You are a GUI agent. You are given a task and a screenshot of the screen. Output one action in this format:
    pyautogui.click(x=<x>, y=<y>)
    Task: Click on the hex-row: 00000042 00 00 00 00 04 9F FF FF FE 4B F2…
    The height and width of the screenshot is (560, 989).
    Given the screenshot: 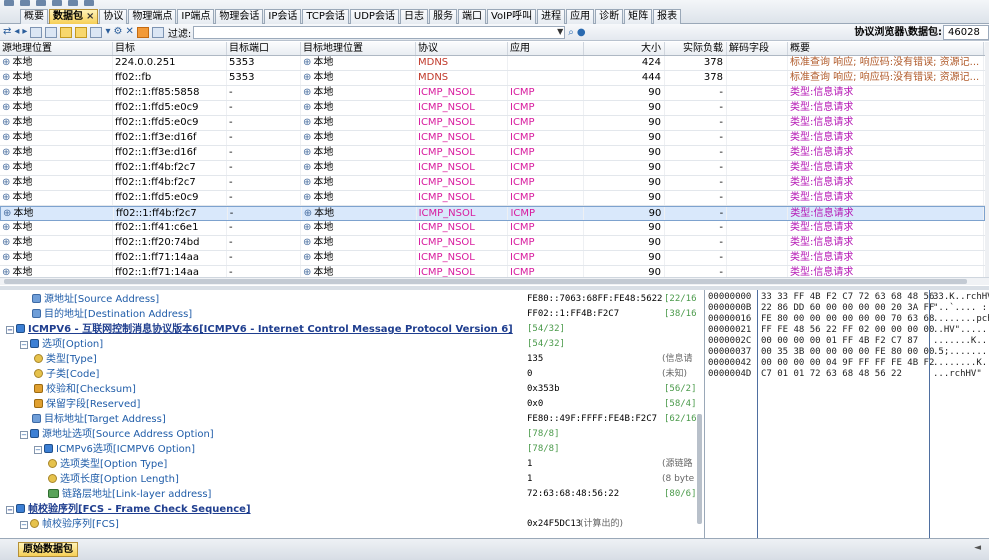 What is the action you would take?
    pyautogui.click(x=847, y=363)
    